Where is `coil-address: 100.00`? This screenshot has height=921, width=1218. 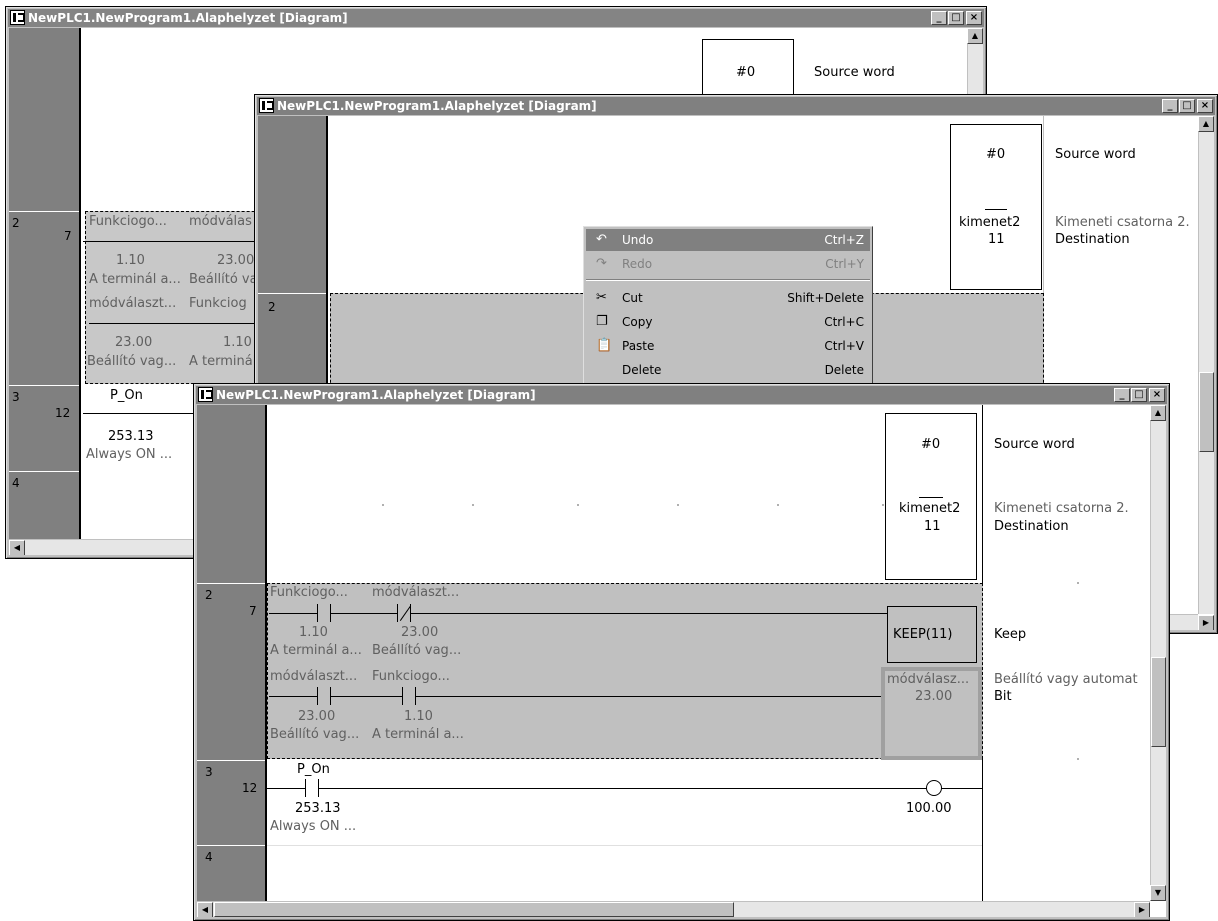 coil-address: 100.00 is located at coordinates (929, 808).